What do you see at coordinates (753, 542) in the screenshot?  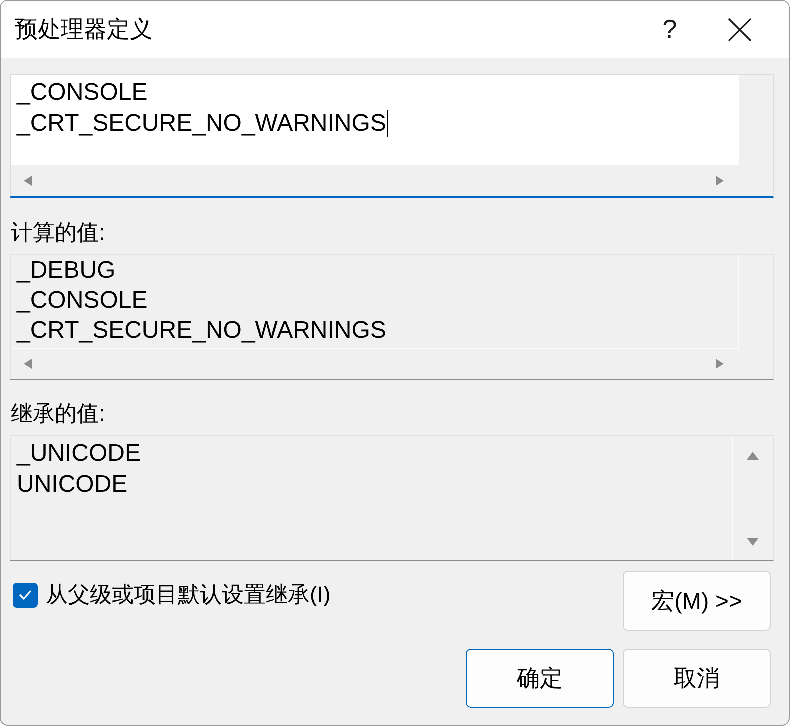 I see `scroll-down-arrow-icon` at bounding box center [753, 542].